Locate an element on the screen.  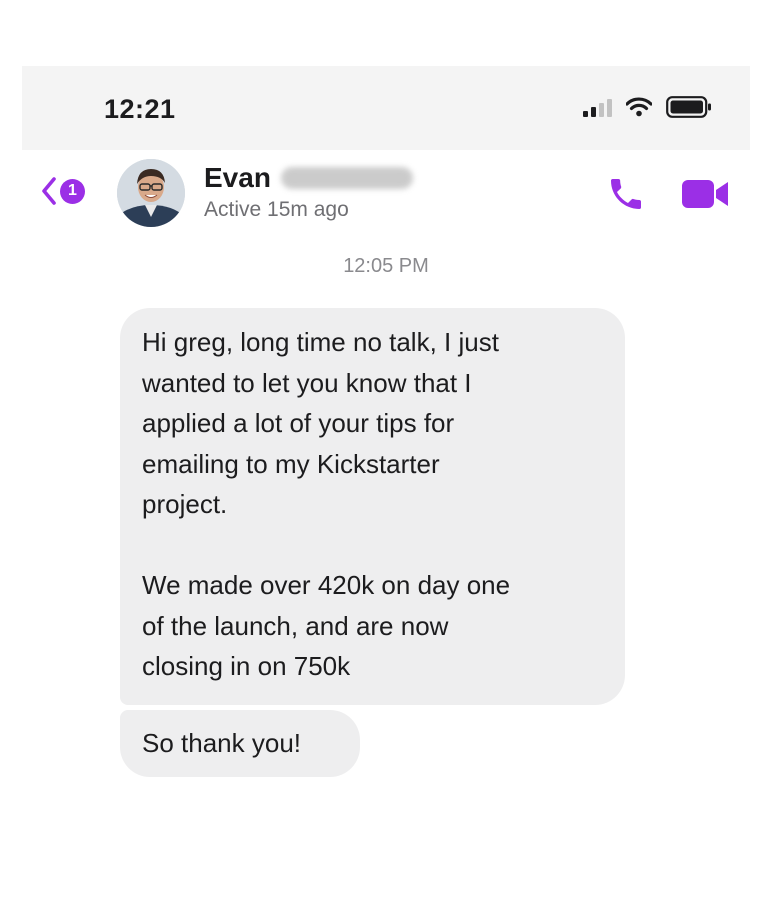
status-bar: 12:21 is located at coordinates (386, 108).